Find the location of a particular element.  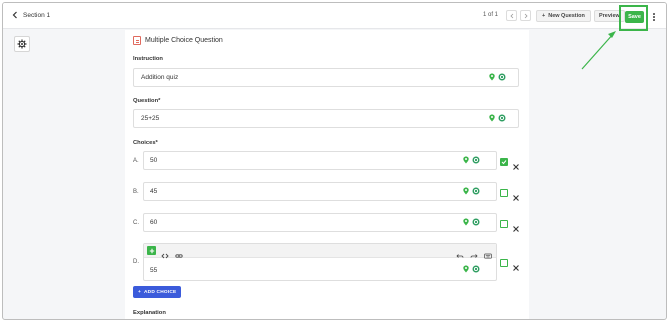

link-icon is located at coordinates (179, 256).